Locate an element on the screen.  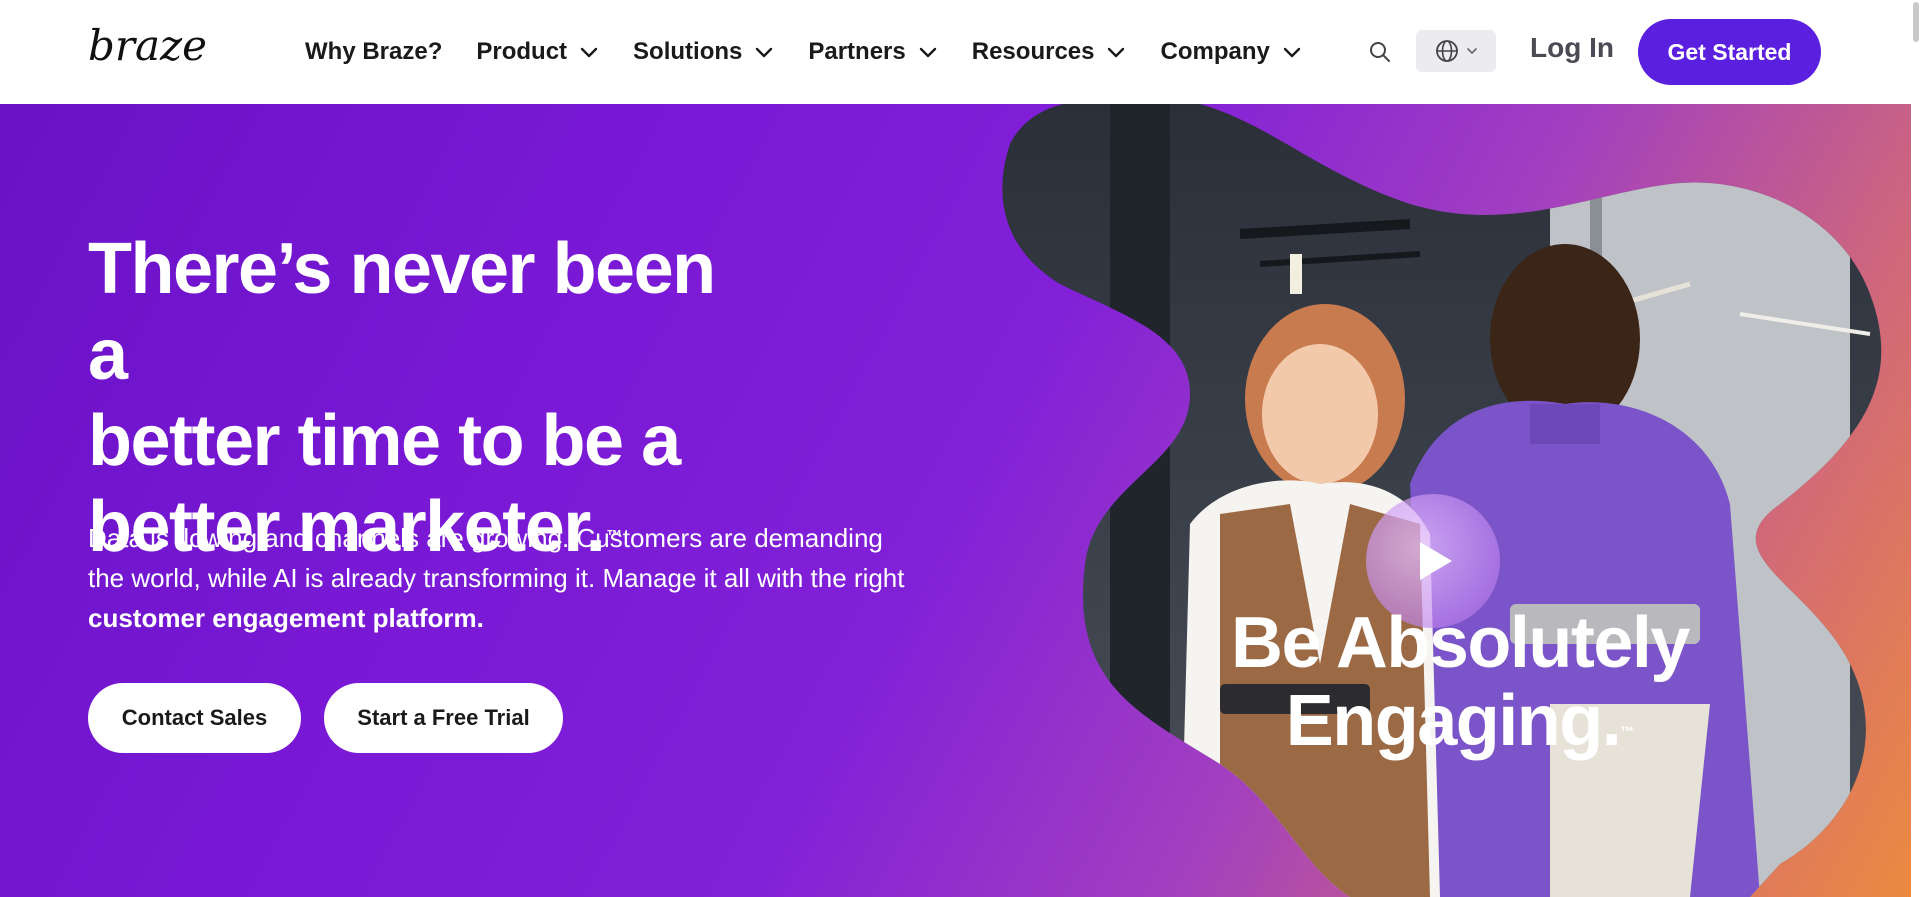
overlay-line-1: Be Absolutely is located at coordinates (1460, 643).